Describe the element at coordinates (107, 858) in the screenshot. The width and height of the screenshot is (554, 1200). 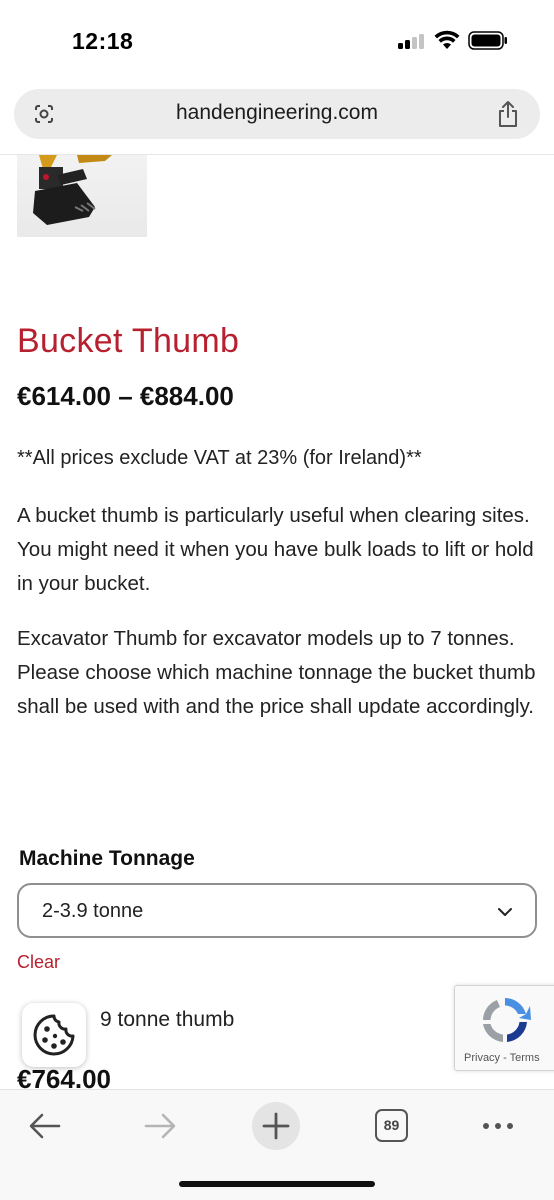
I see `machine-tonnage-label: Machine Tonnage` at that location.